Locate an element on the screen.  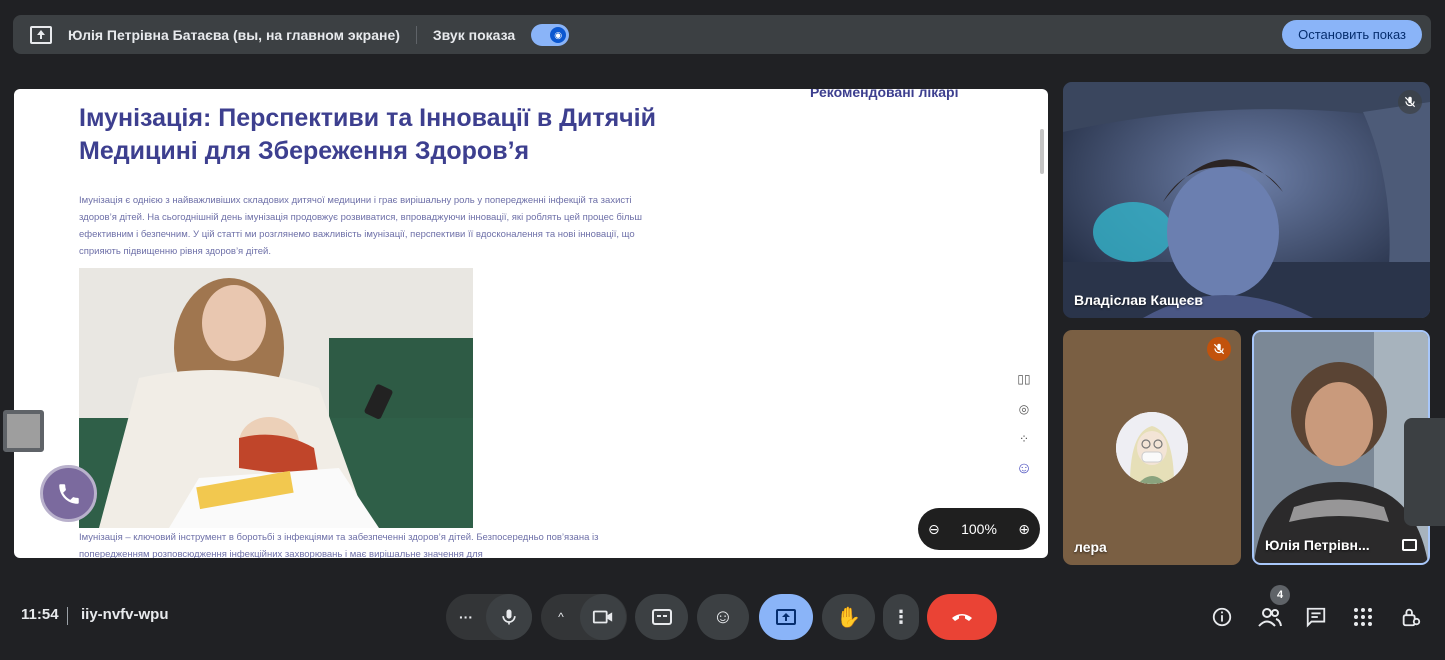
more-horizontal-icon: ··· is located at coordinates (466, 617).